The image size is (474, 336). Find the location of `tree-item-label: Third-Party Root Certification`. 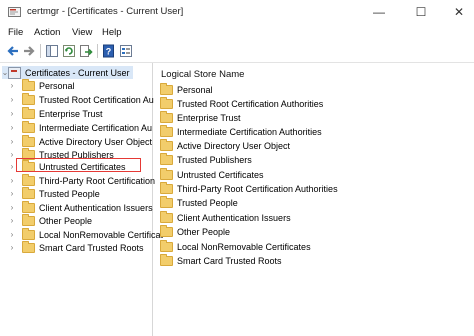

tree-item-label: Third-Party Root Certification is located at coordinates (97, 180).